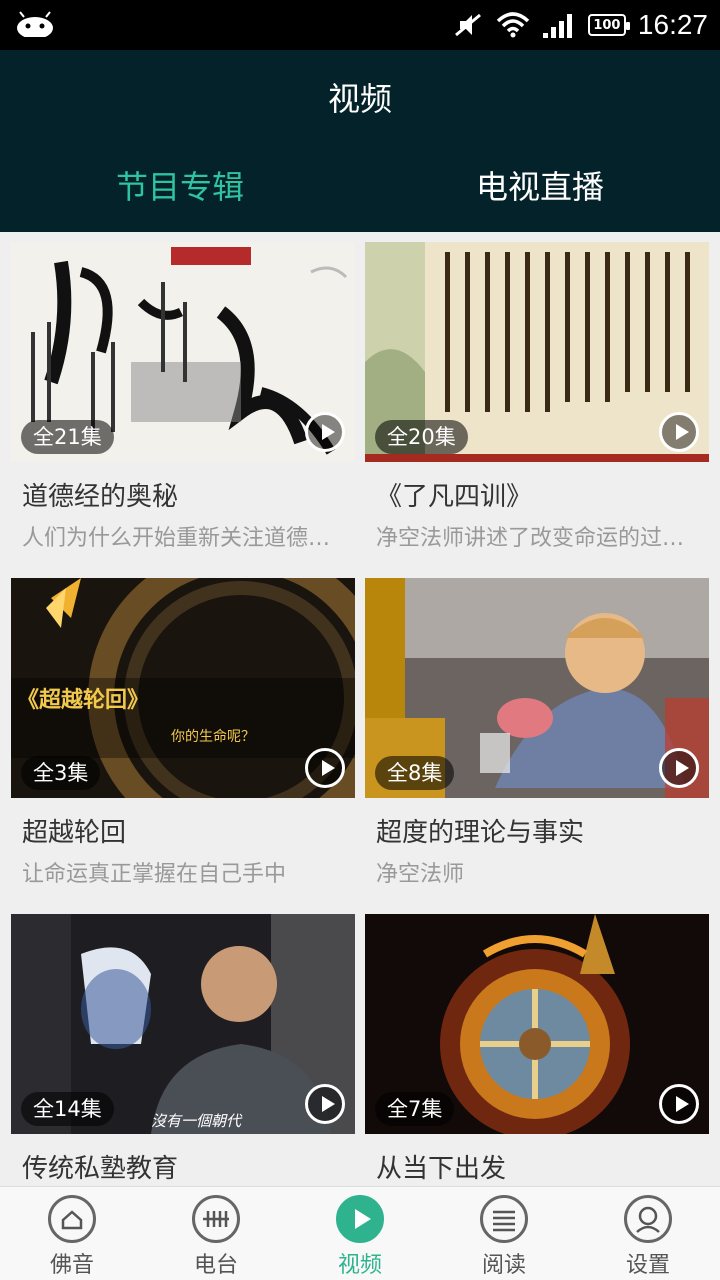  Describe the element at coordinates (360, 141) in the screenshot. I see `app-header: 视频 节目专辑 电视直播` at that location.